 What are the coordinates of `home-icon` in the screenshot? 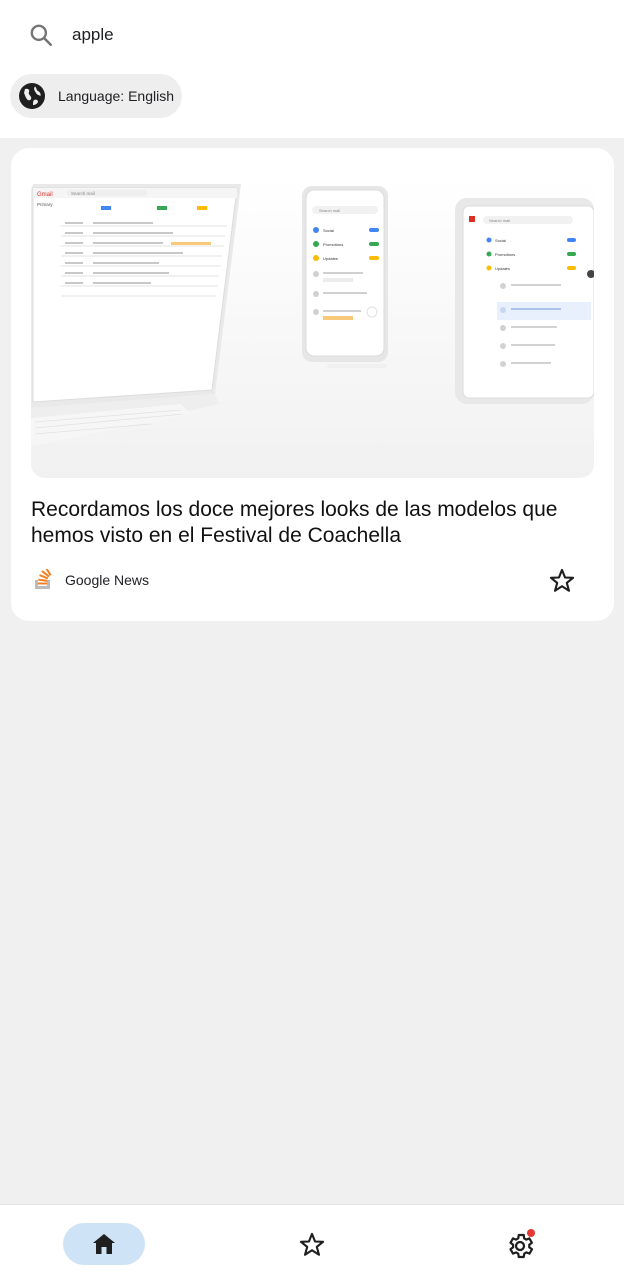 It's located at (104, 1244).